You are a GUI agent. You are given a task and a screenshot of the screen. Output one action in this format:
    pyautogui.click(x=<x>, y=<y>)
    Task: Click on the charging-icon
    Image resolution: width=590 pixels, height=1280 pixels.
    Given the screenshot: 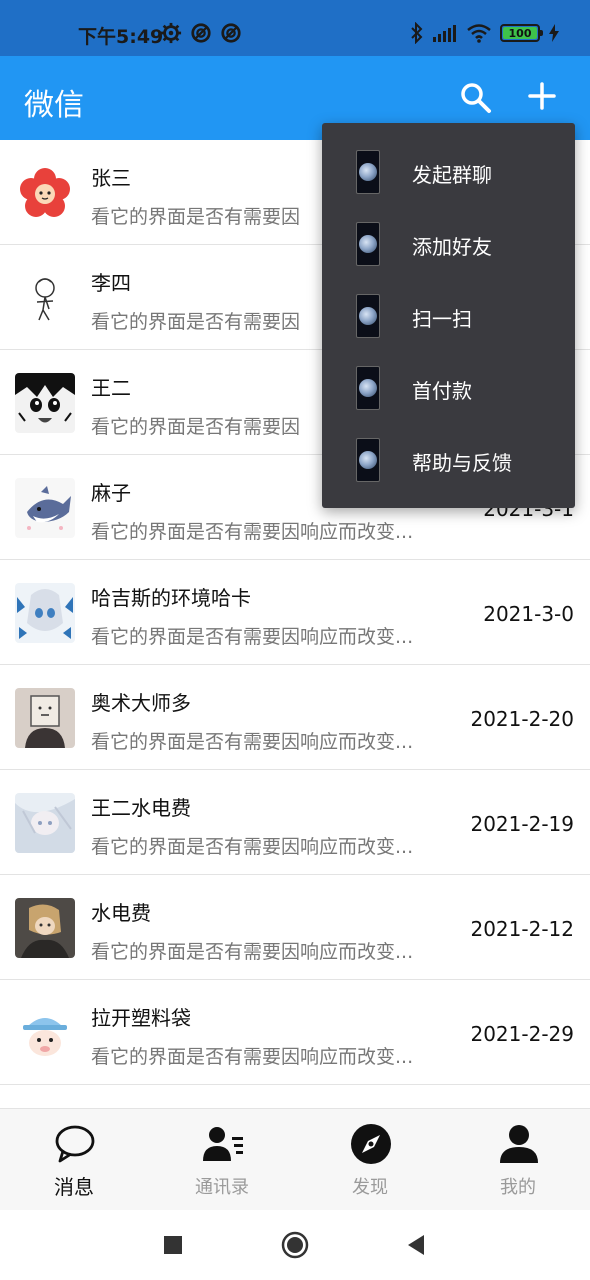 What is the action you would take?
    pyautogui.click(x=554, y=33)
    